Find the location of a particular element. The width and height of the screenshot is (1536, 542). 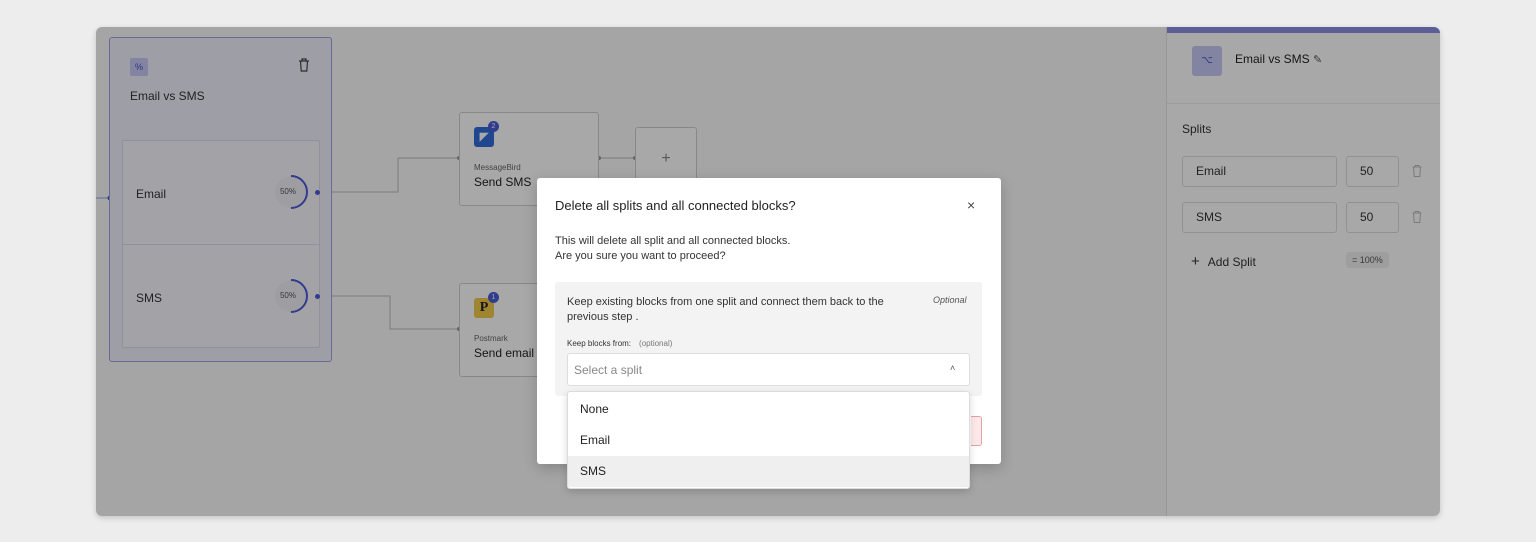

keep-blocks-label: Keep blocks from: (optional) is located at coordinates (619, 343).